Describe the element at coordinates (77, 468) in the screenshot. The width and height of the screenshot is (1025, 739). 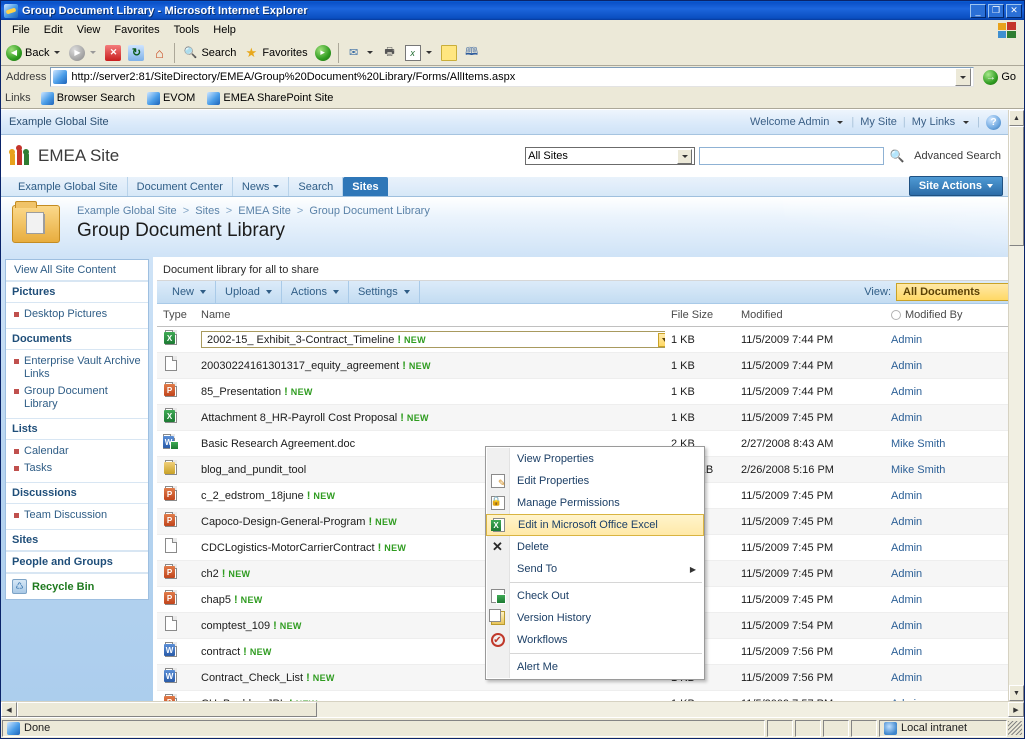
I see `sidebar-item-tasks: Tasks` at that location.